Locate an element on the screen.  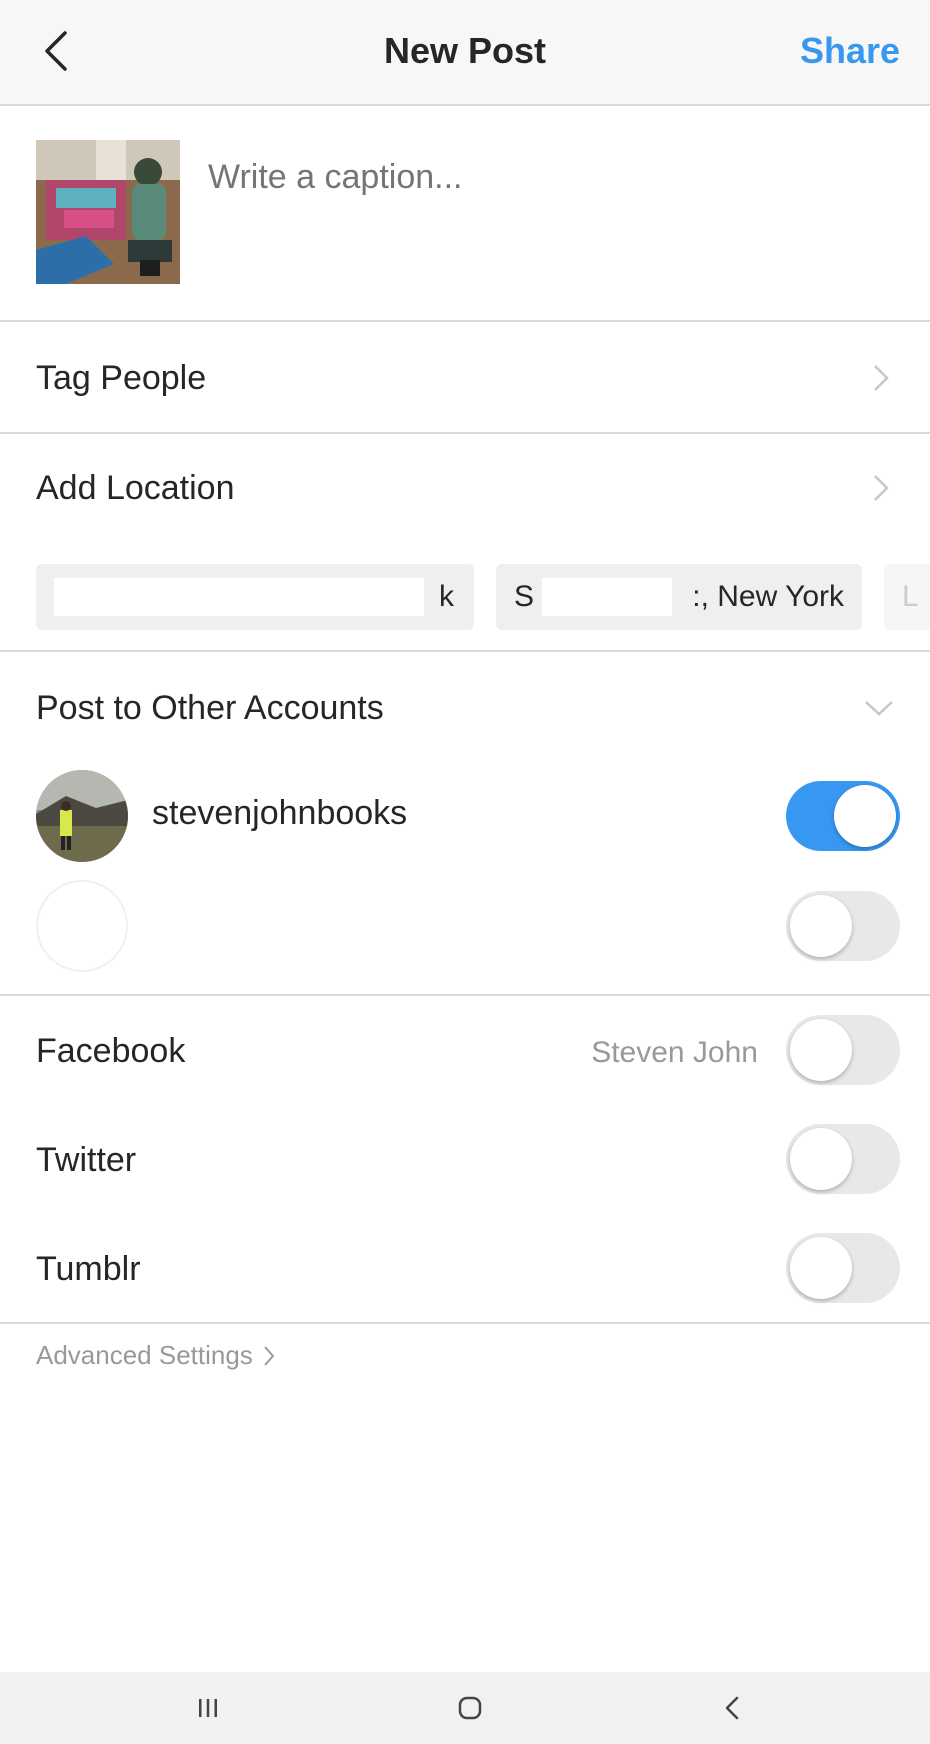
tag-people-label: Tag People is located at coordinates (121, 377).